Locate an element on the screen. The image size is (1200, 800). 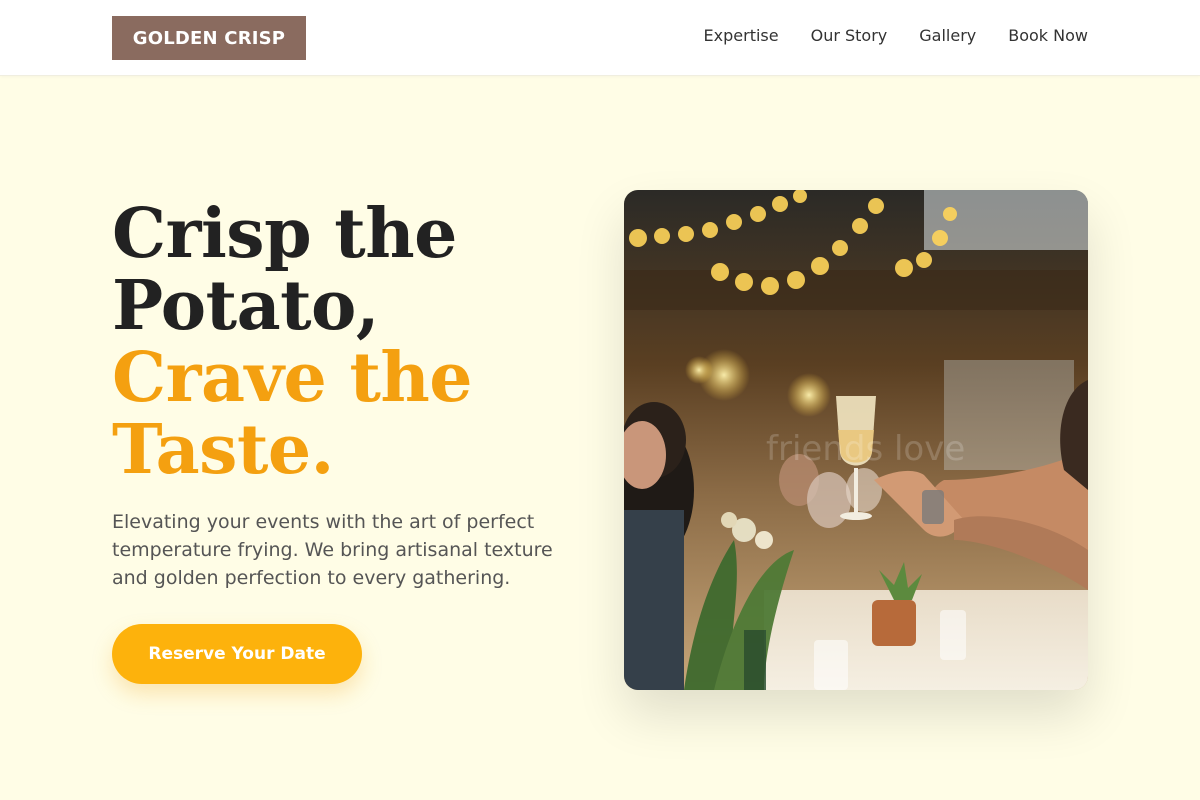
logo: GOLDEN CRISP is located at coordinates (209, 38).